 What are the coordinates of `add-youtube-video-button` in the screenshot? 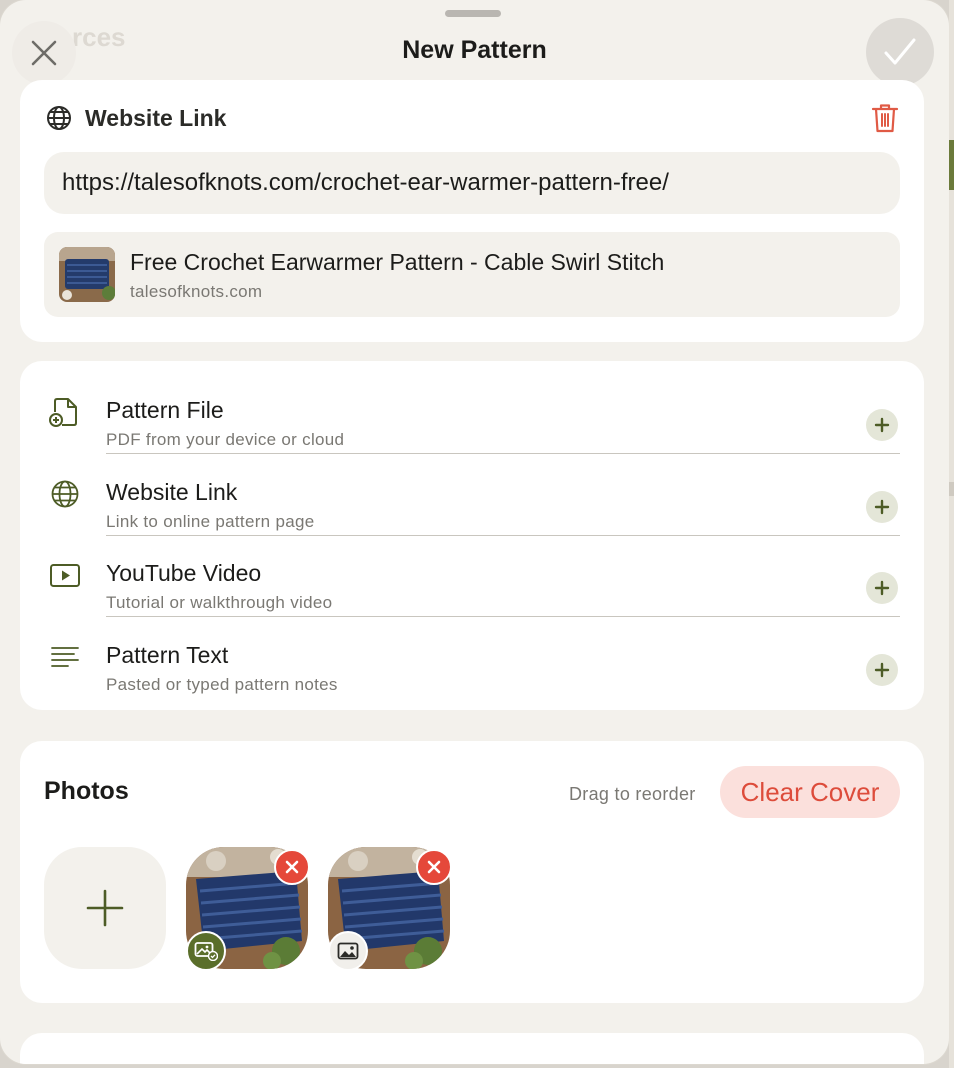 It's located at (882, 588).